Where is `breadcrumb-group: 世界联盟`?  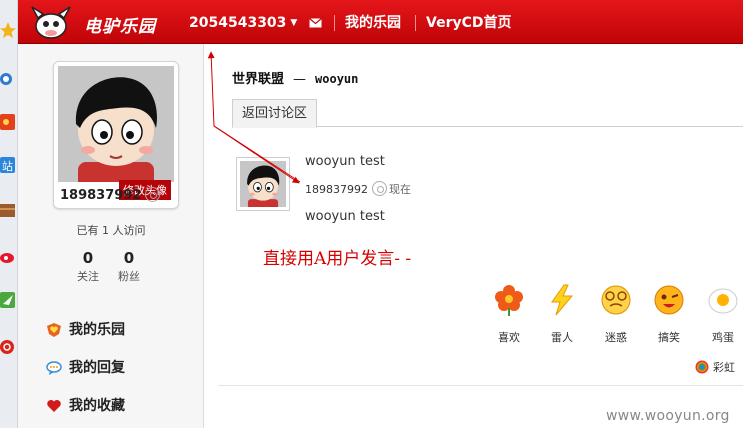 breadcrumb-group: 世界联盟 is located at coordinates (258, 79).